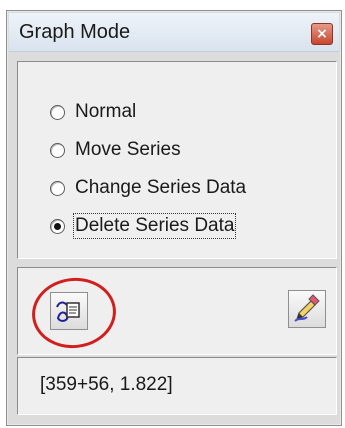 The height and width of the screenshot is (428, 345). I want to click on close-button: ×, so click(322, 34).